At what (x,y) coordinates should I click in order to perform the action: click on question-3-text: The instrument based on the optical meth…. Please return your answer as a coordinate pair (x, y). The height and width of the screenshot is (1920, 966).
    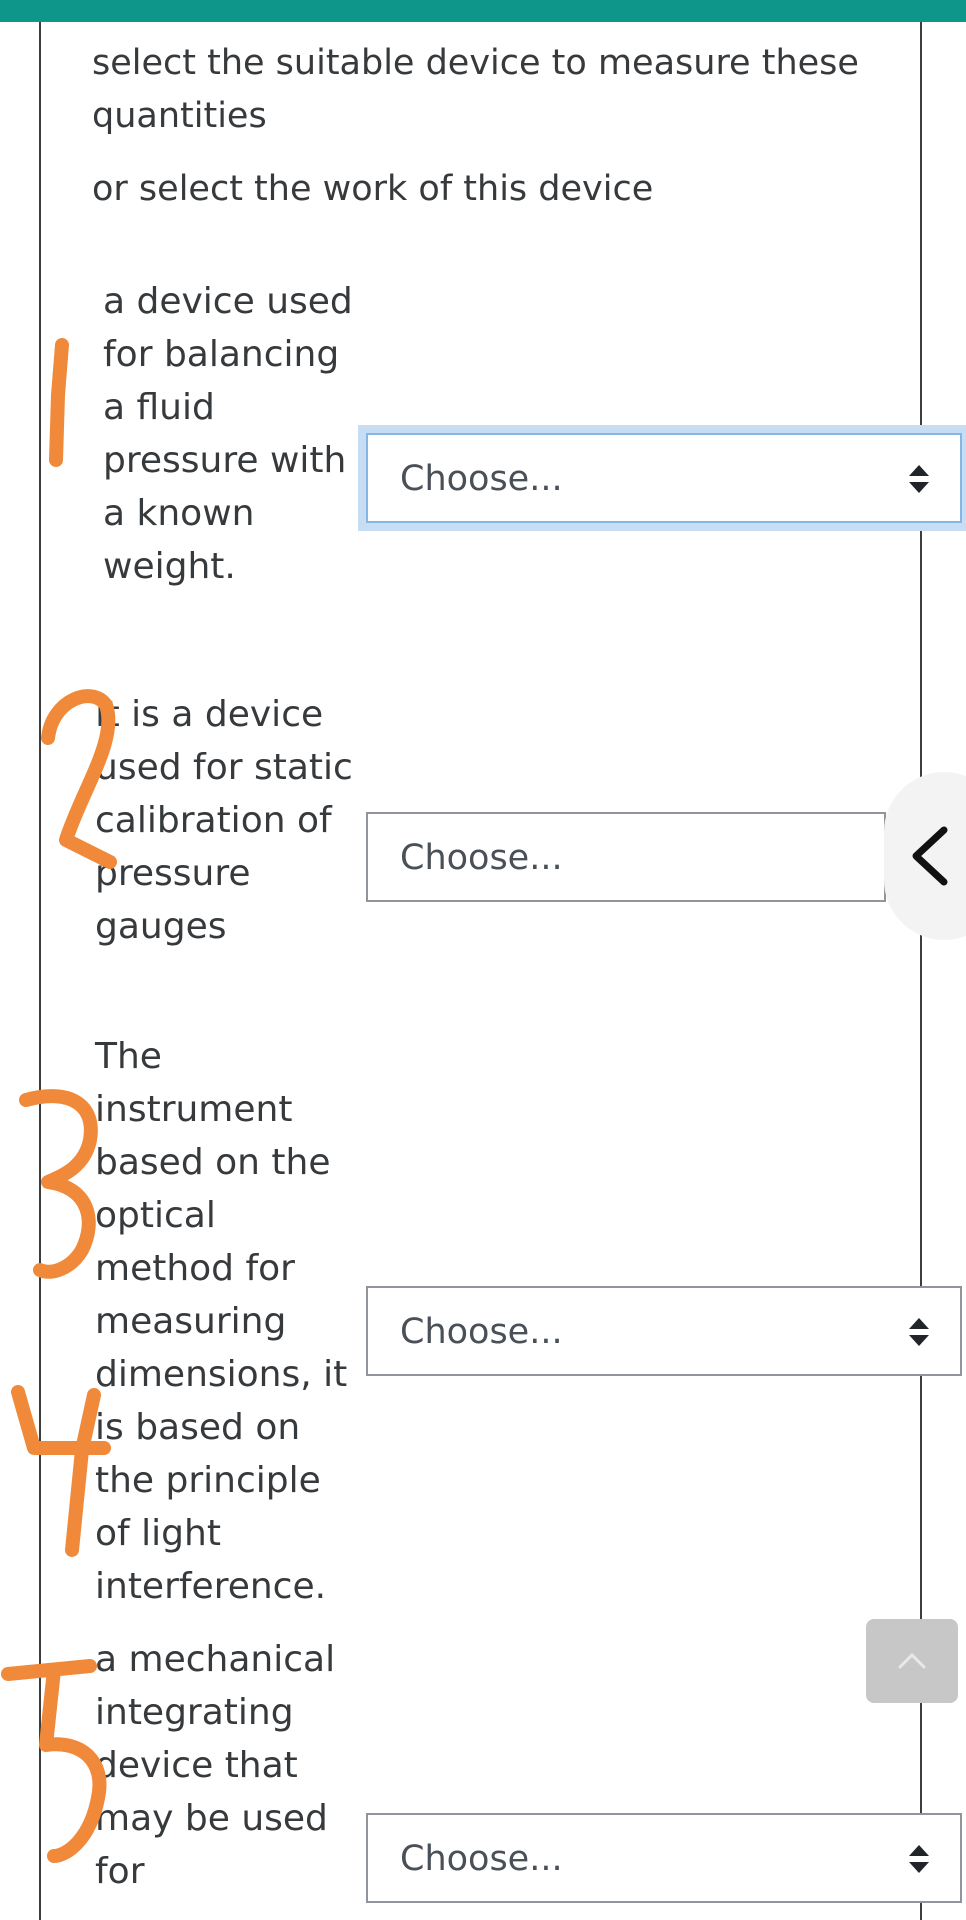
    Looking at the image, I should click on (221, 1321).